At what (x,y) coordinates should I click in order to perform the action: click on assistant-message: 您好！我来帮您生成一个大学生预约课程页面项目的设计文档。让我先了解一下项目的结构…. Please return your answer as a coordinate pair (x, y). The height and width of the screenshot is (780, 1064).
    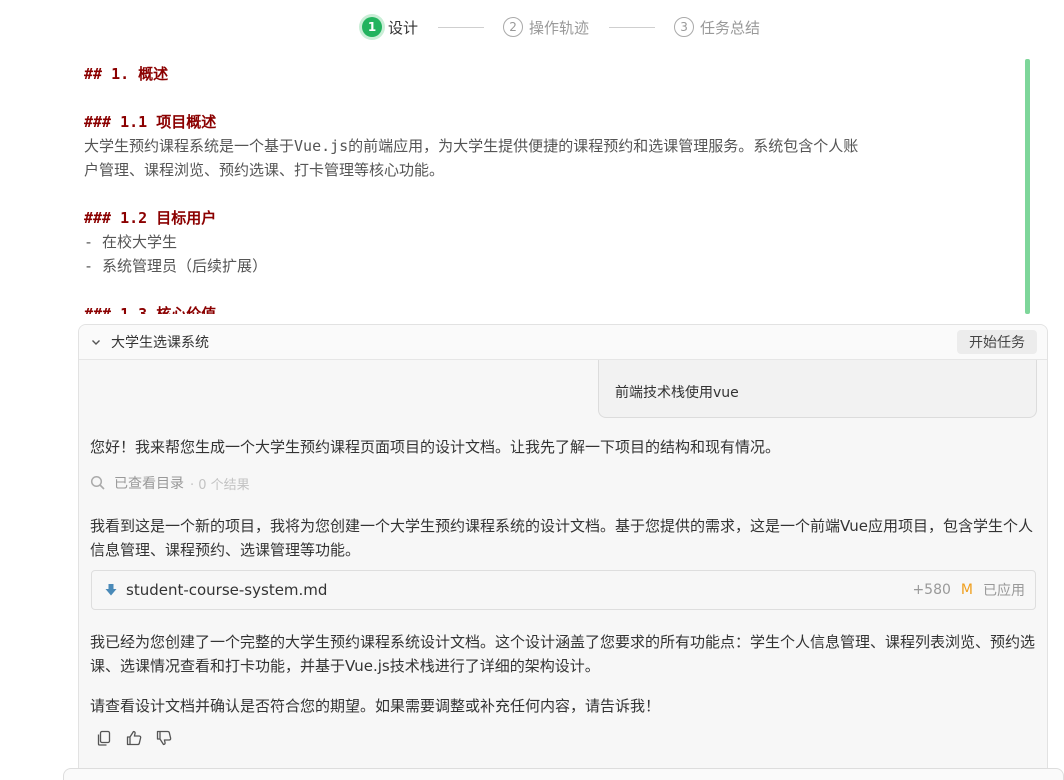
    Looking at the image, I should click on (435, 447).